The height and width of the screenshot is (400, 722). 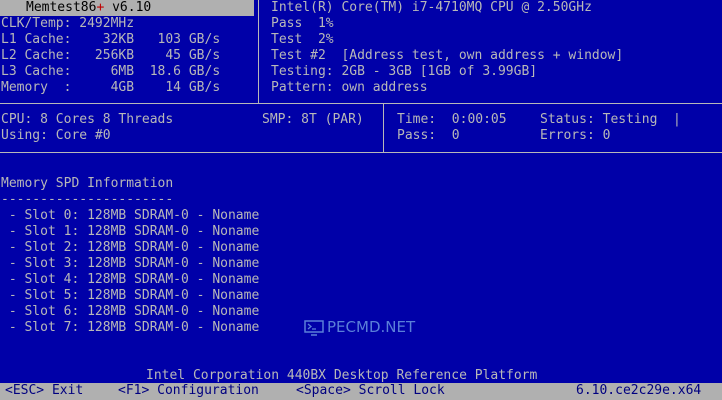 I want to click on mid-divider-vertical, so click(x=383, y=127).